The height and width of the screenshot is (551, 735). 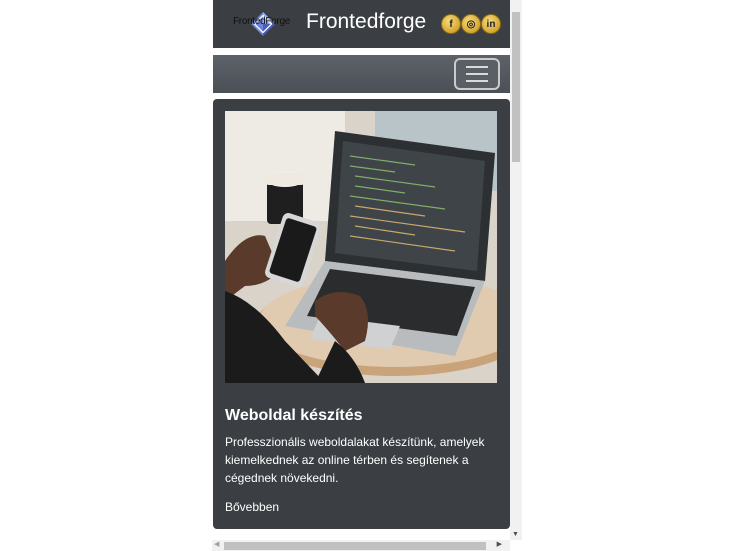 I want to click on scroll-down-arrow-icon: ▼, so click(x=515, y=534).